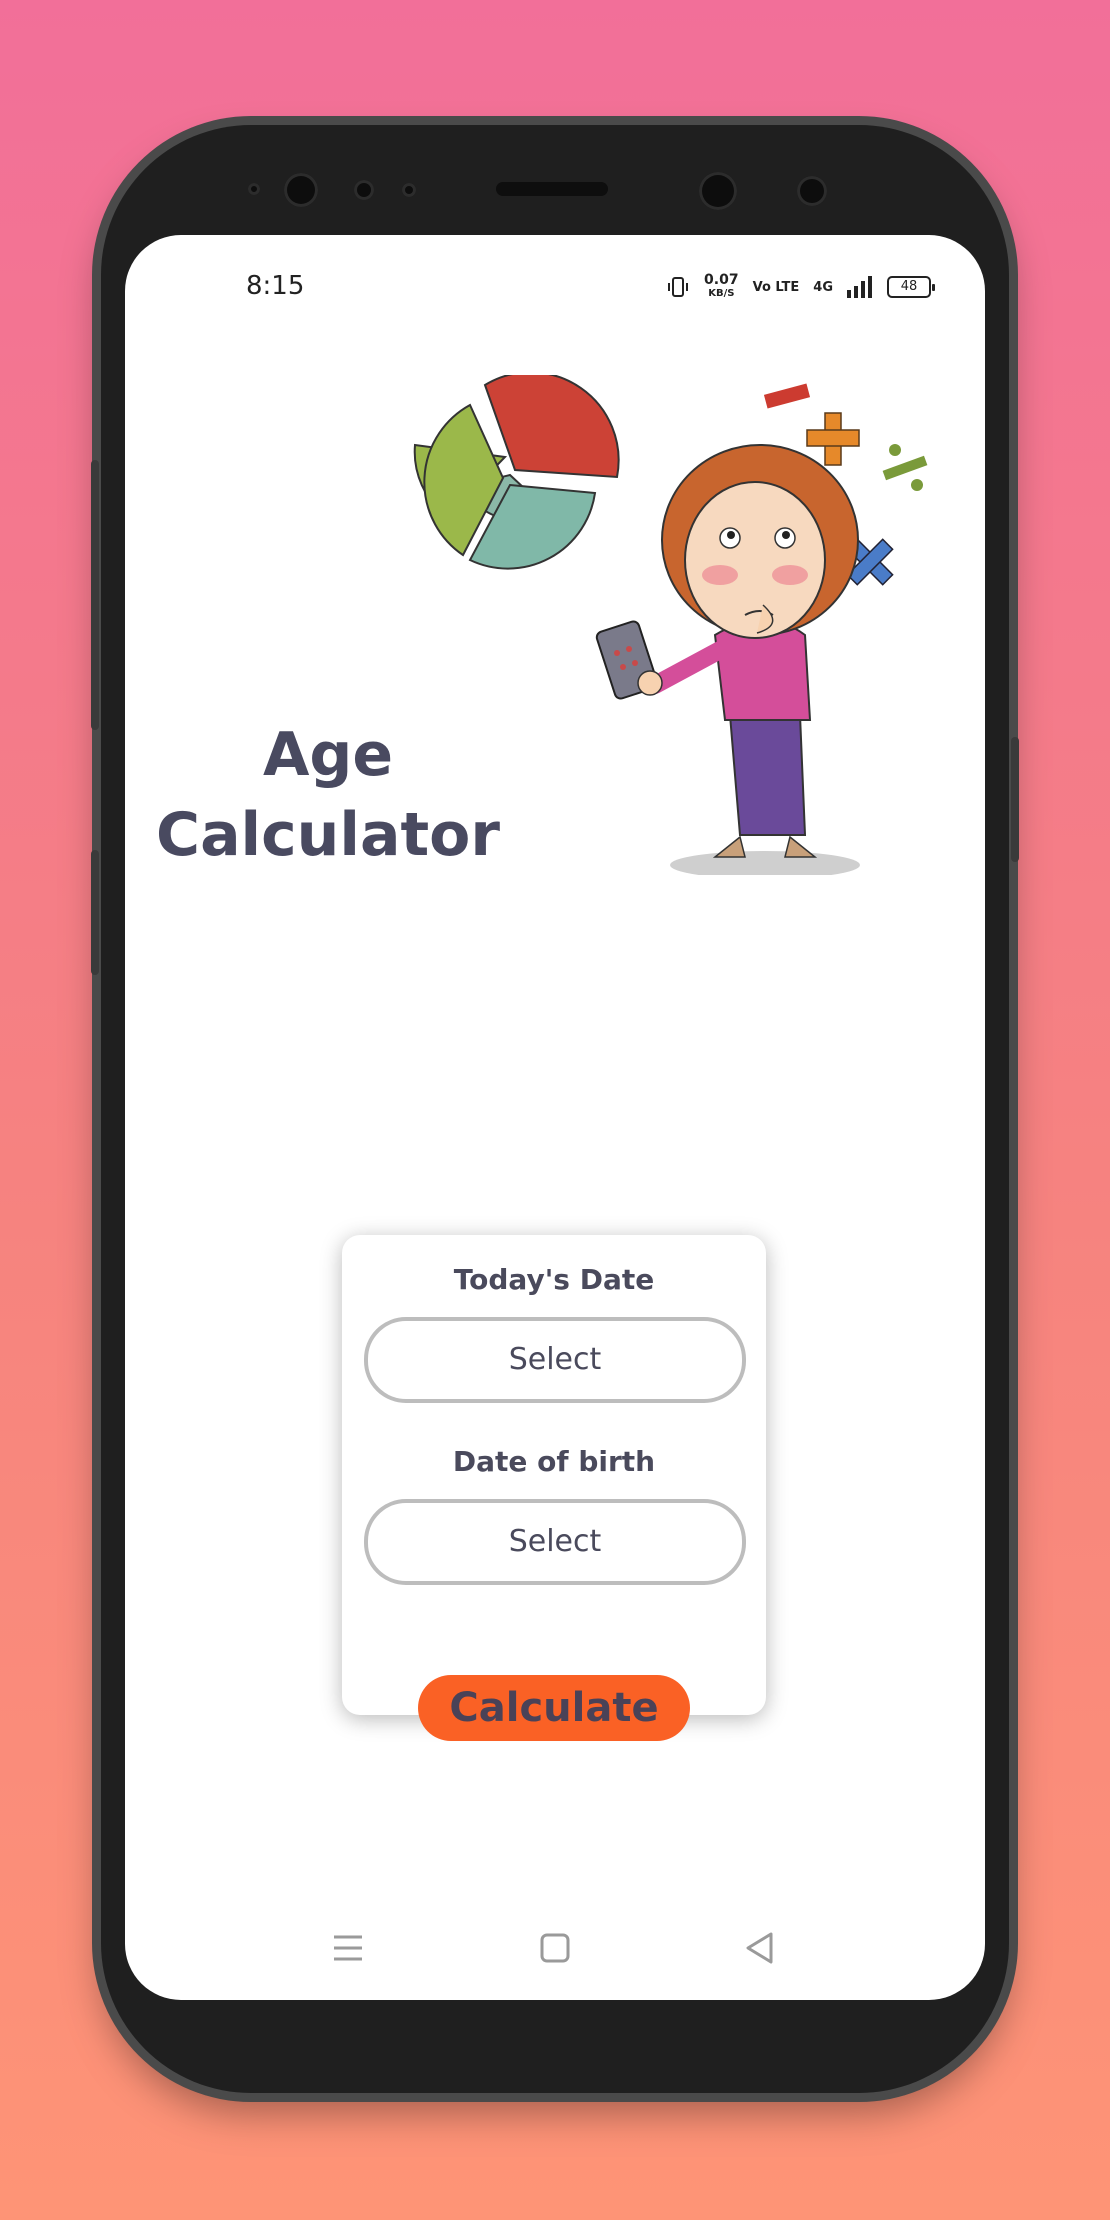 This screenshot has height=2220, width=1110. Describe the element at coordinates (554, 1279) in the screenshot. I see `todays-date-label: Today's Date` at that location.